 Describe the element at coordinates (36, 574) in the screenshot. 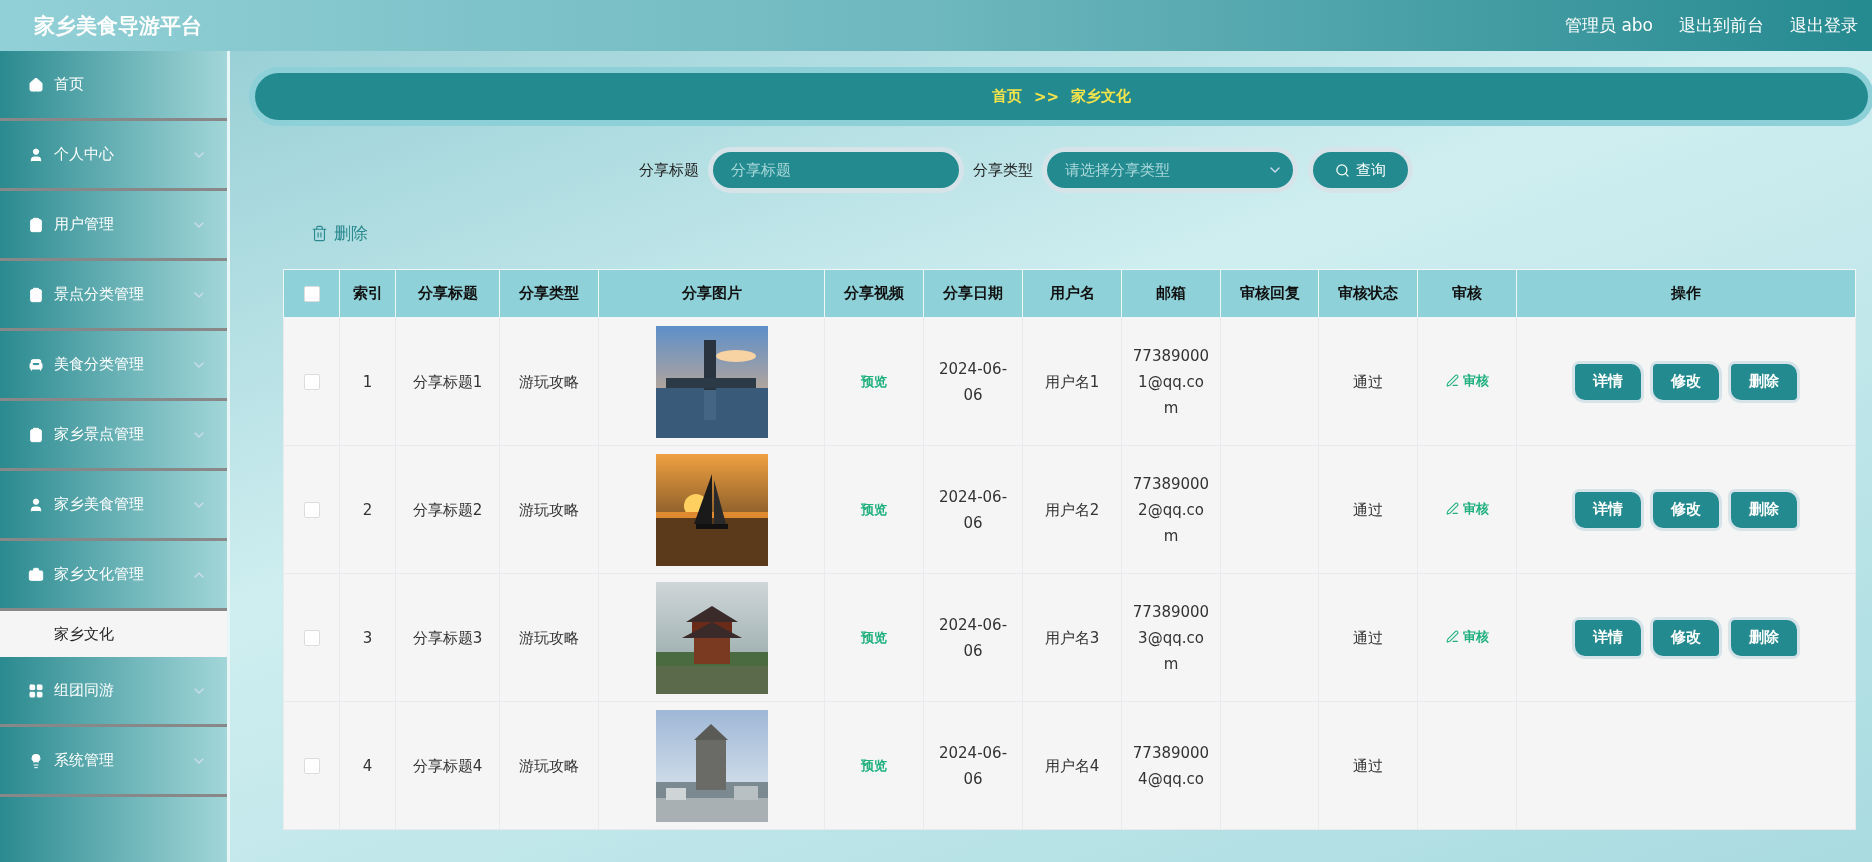

I see `briefcase-icon` at that location.